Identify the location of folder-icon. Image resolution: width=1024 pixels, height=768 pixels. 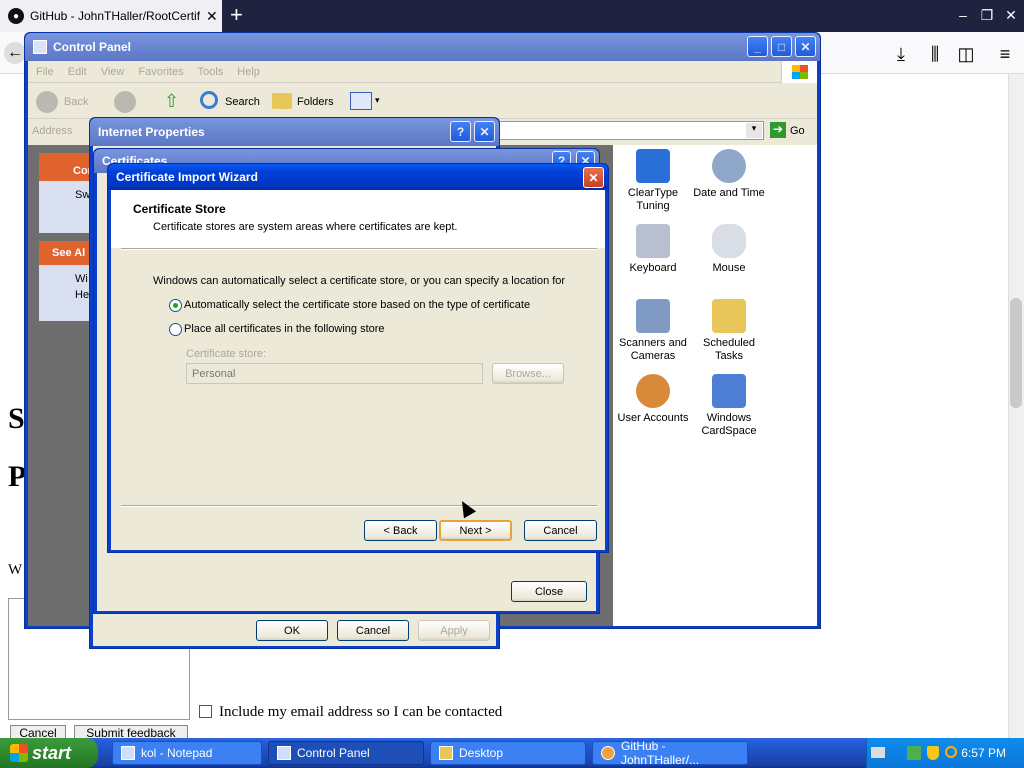
(446, 753).